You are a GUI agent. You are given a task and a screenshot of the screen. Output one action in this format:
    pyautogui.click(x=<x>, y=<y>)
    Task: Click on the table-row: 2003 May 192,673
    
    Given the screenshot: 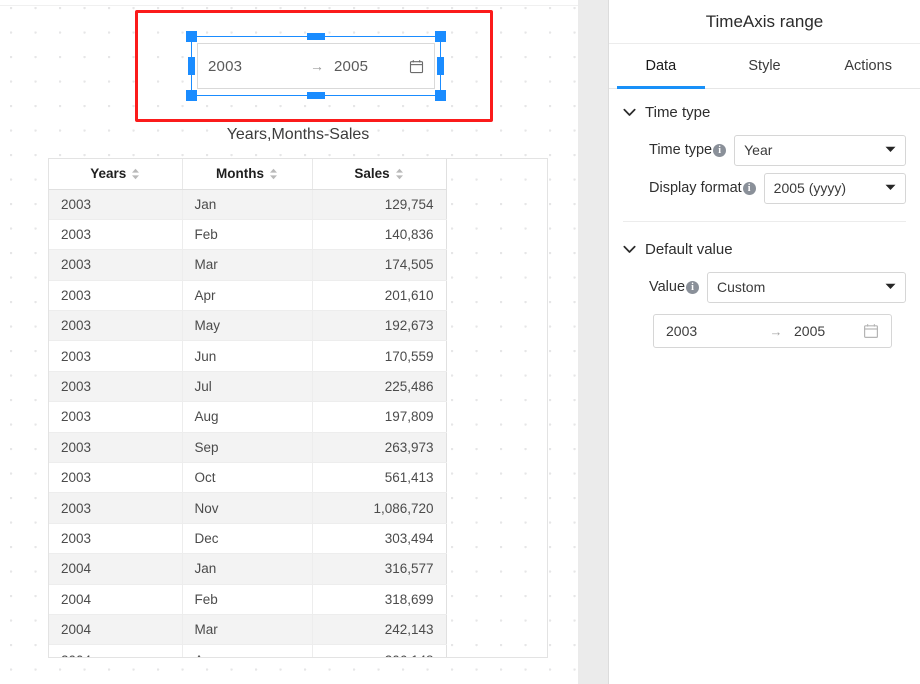 What is the action you would take?
    pyautogui.click(x=248, y=326)
    